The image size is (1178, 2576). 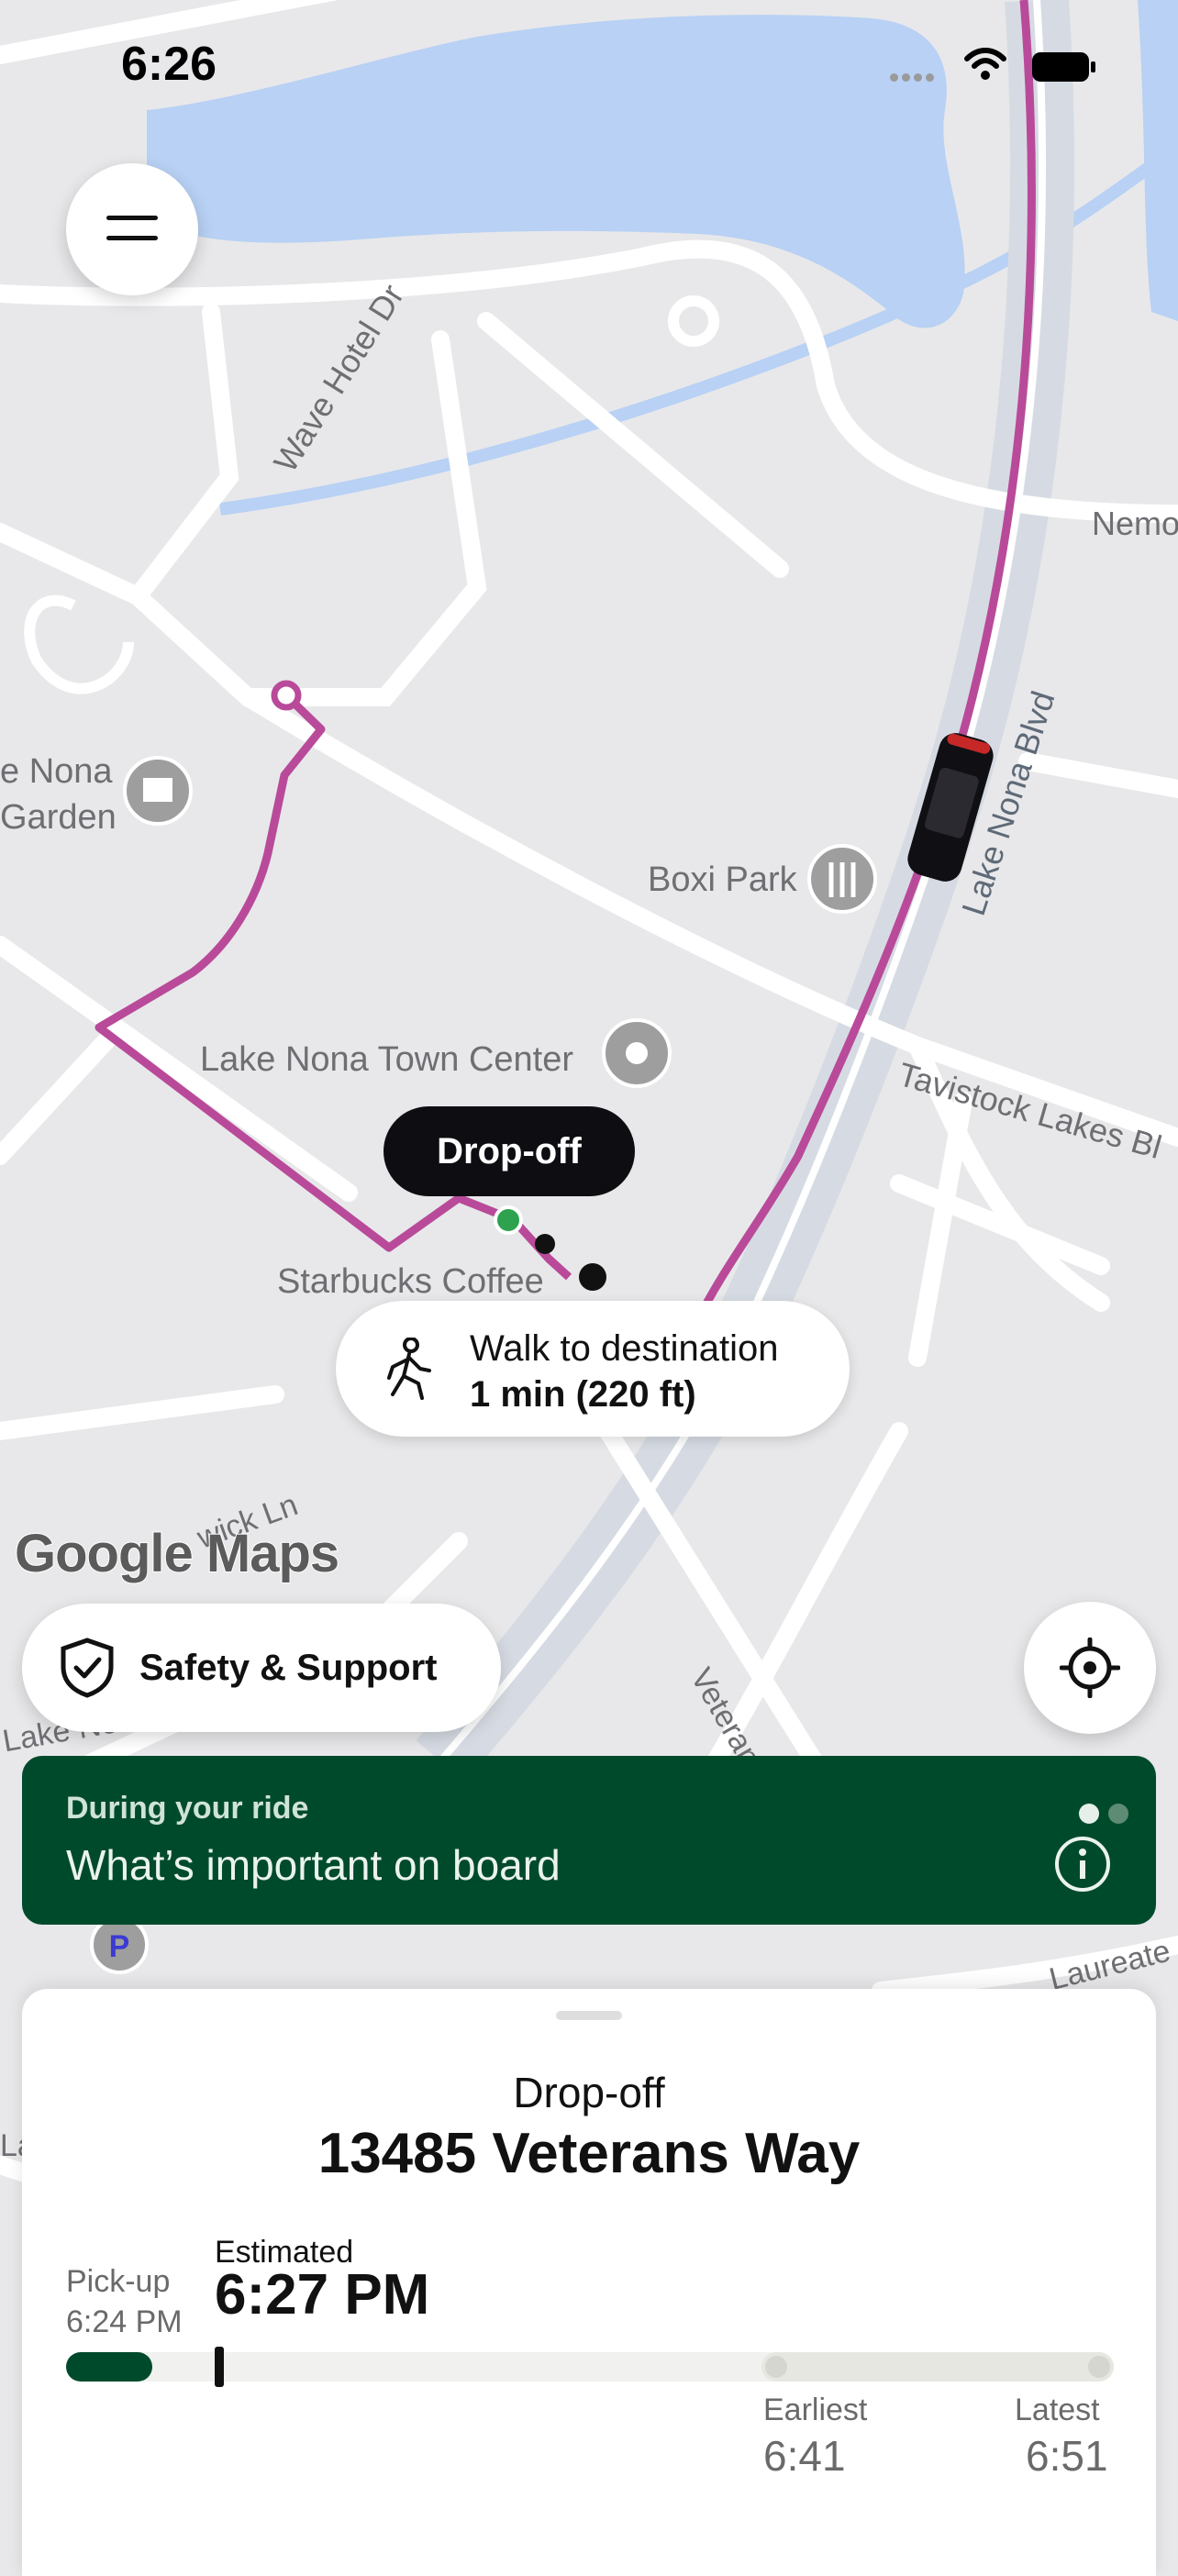 What do you see at coordinates (589, 2153) in the screenshot?
I see `dropoff-address: 13485 Veterans Way` at bounding box center [589, 2153].